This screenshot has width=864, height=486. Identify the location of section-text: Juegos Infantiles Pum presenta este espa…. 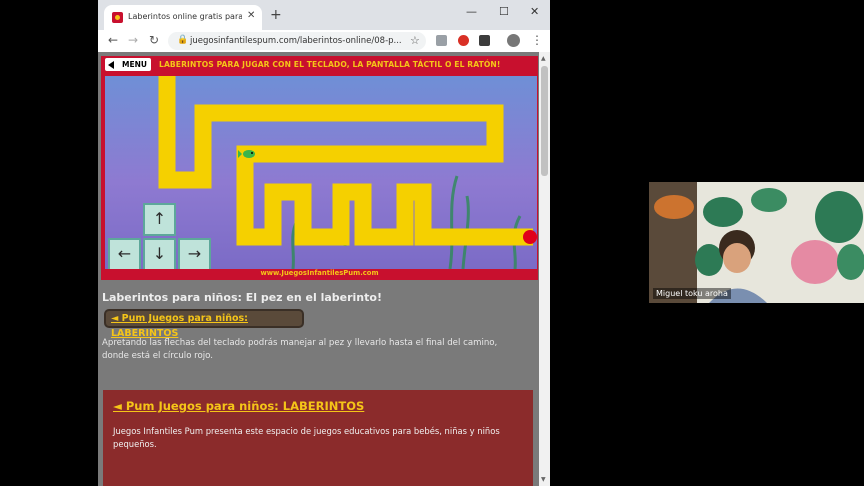
(306, 437).